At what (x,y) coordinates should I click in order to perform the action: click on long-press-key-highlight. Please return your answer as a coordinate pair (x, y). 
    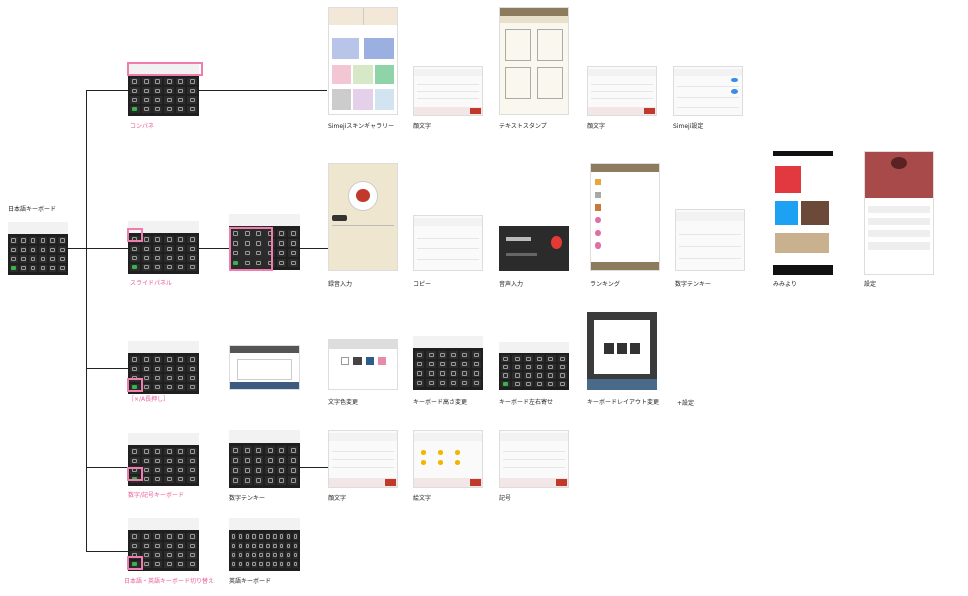
    Looking at the image, I should click on (135, 385).